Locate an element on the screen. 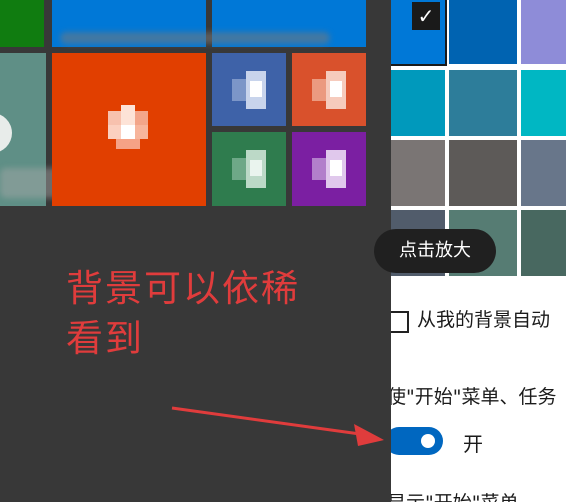 The height and width of the screenshot is (502, 566). checkmark-icon: ✓ is located at coordinates (426, 16).